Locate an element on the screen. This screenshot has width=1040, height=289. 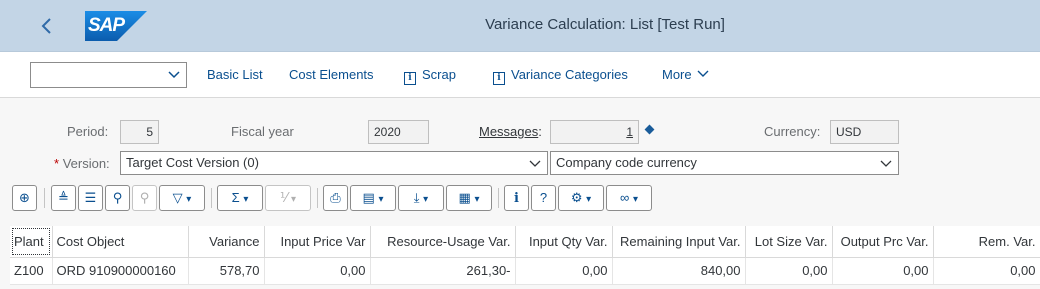
messages-colon: : is located at coordinates (540, 131).